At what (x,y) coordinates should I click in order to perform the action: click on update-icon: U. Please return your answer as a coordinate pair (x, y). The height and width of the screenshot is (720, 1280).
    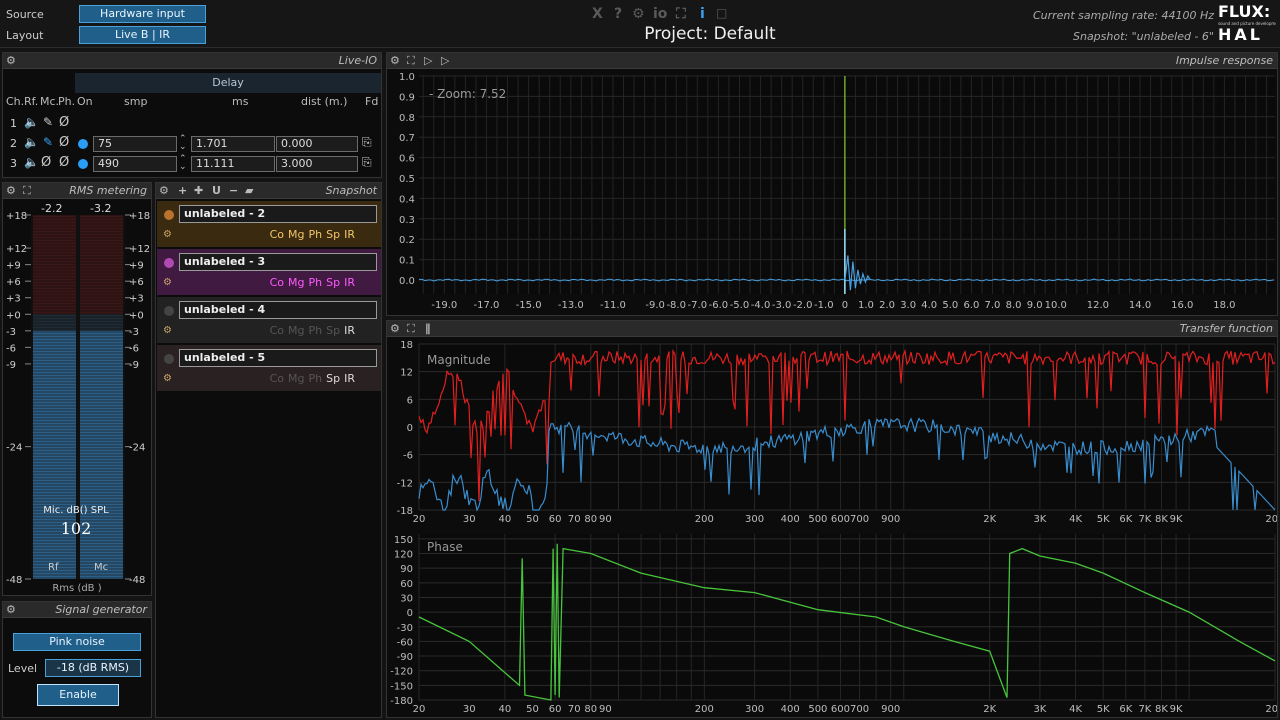
    Looking at the image, I should click on (216, 190).